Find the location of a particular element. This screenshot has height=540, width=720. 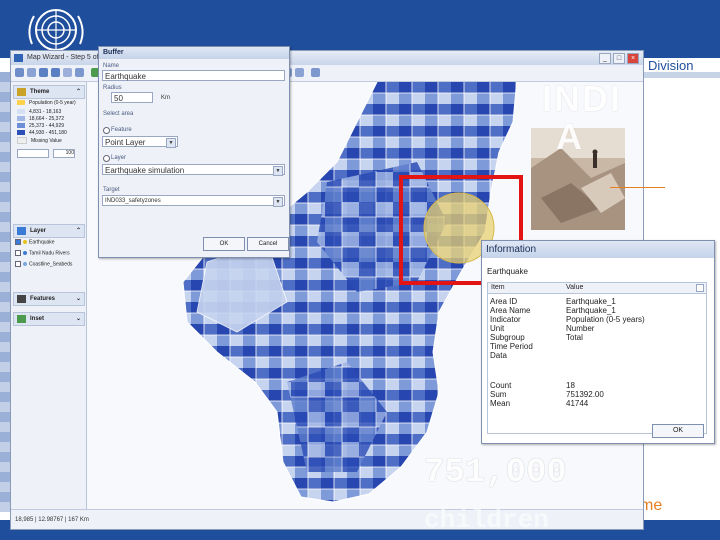

chevron-down-icon: ⌄ is located at coordinates (78, 319).